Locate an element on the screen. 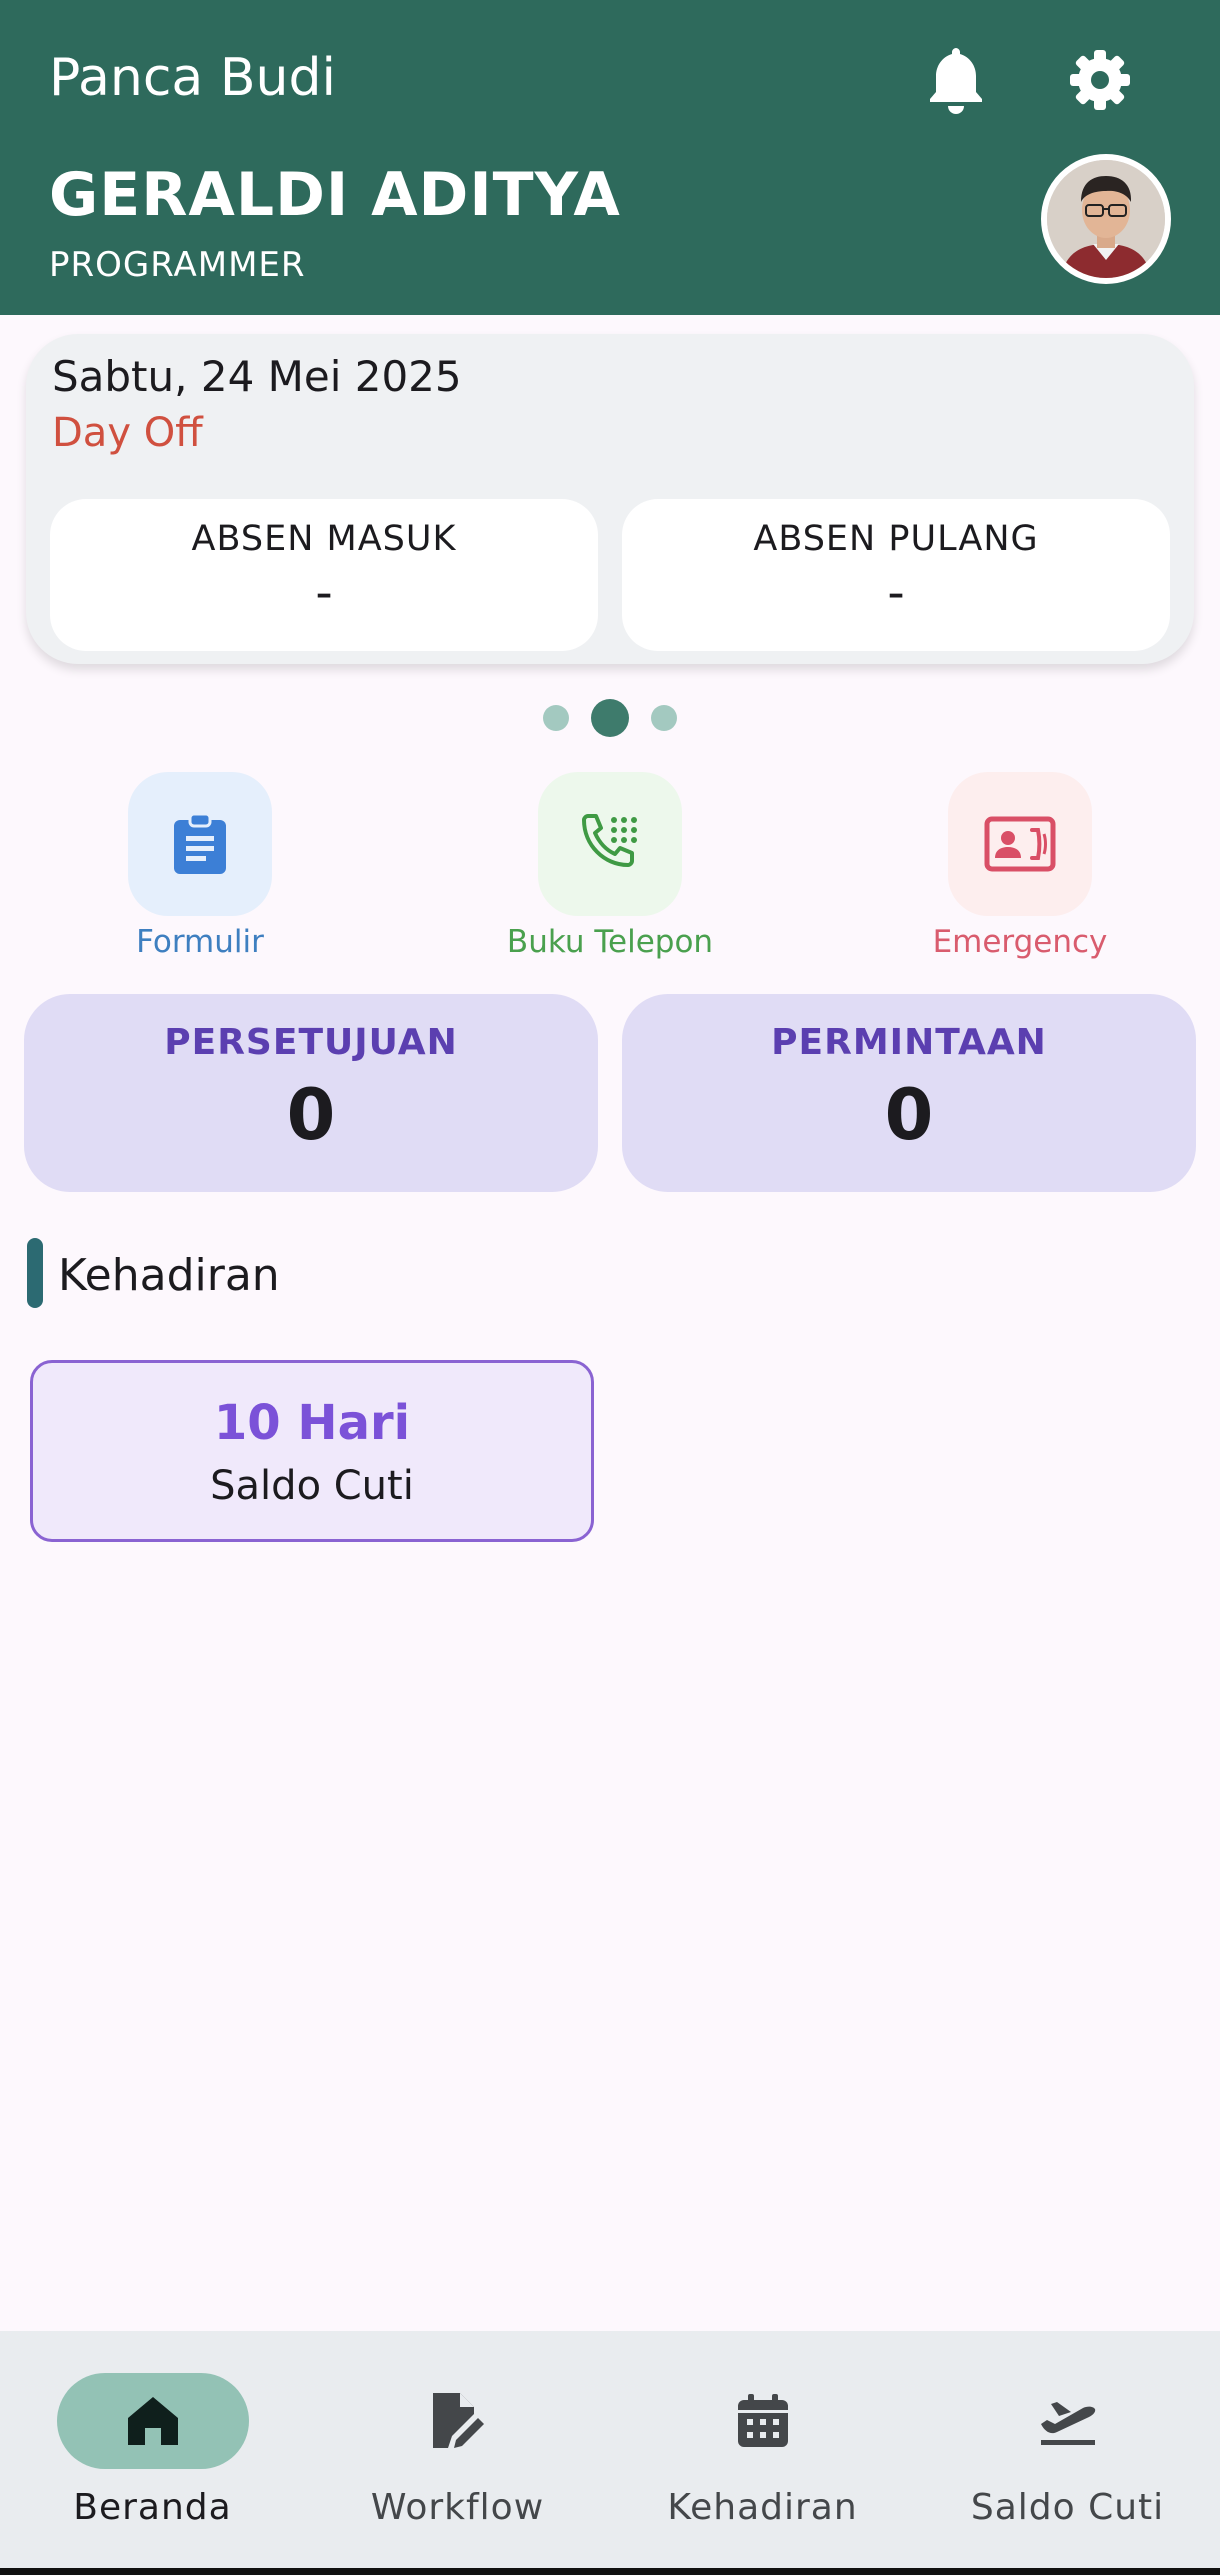  request-count: 0 is located at coordinates (909, 1115).